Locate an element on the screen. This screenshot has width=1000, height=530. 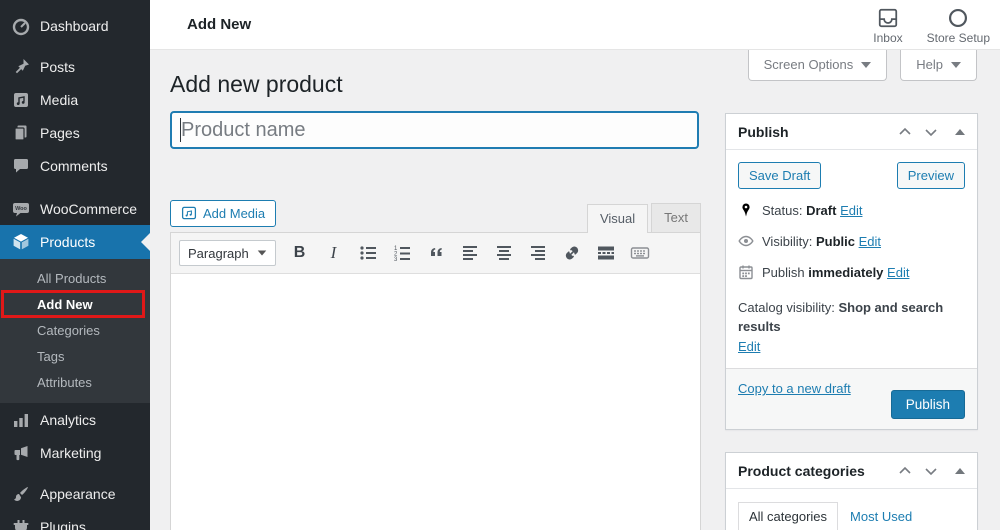
edit-visibility-link: Edit is located at coordinates (870, 241).